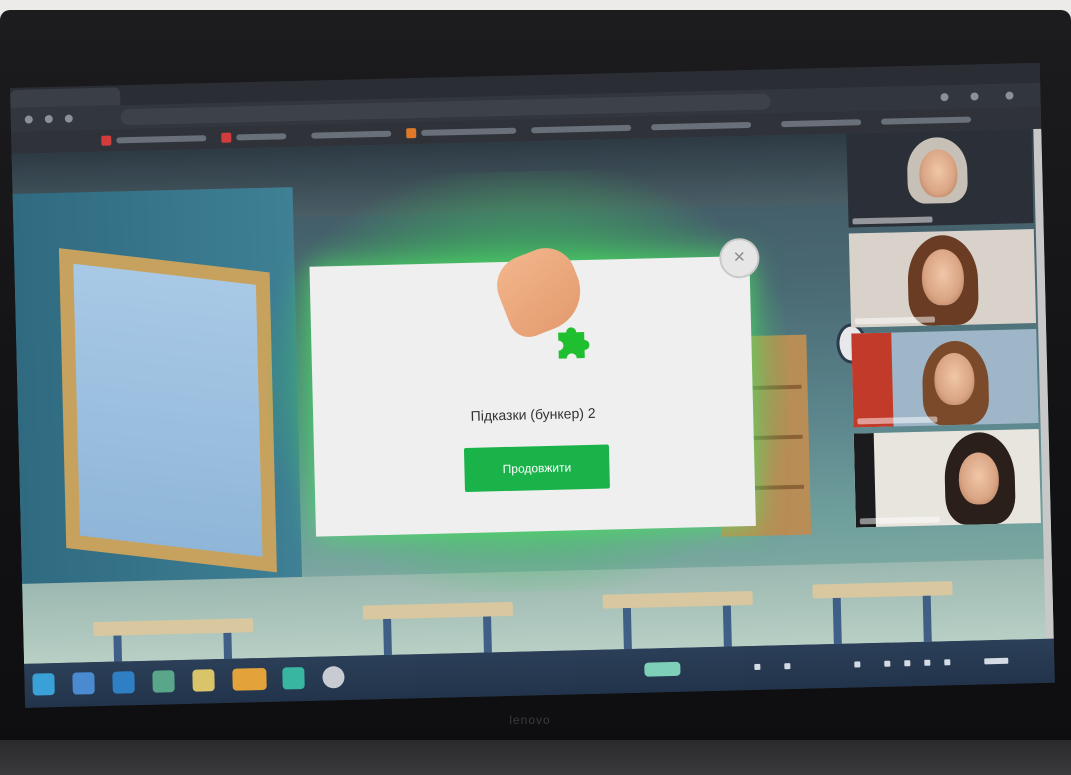  I want to click on youtube-icon, so click(226, 137).